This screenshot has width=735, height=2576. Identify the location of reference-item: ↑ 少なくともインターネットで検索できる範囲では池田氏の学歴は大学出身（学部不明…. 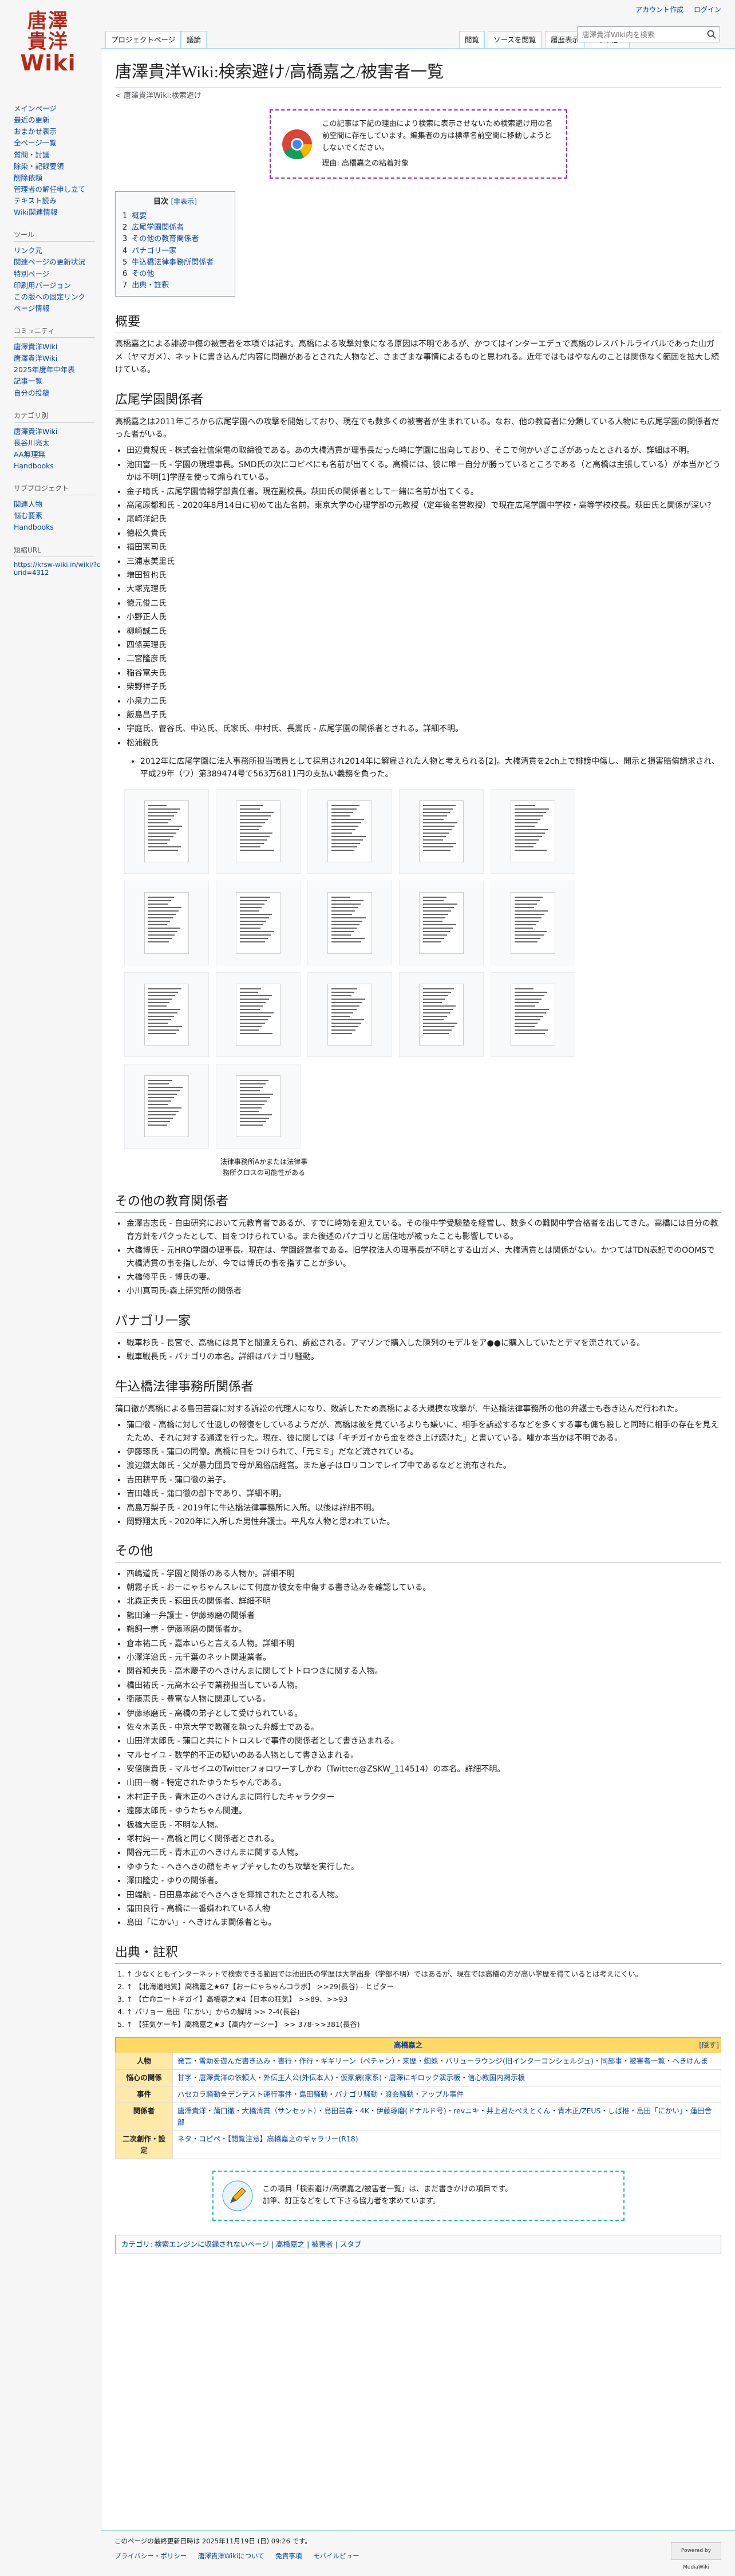
(424, 1974).